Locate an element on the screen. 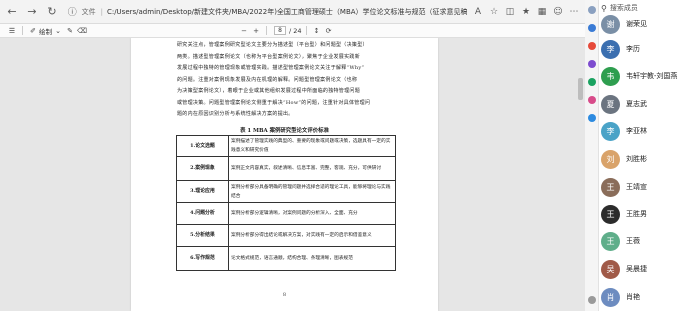 This screenshot has height=311, width=693. table-row: 4.问题分析 案例分析部分逻辑清晰，对案例问题的分析深入、全面、充分 is located at coordinates (286, 213).